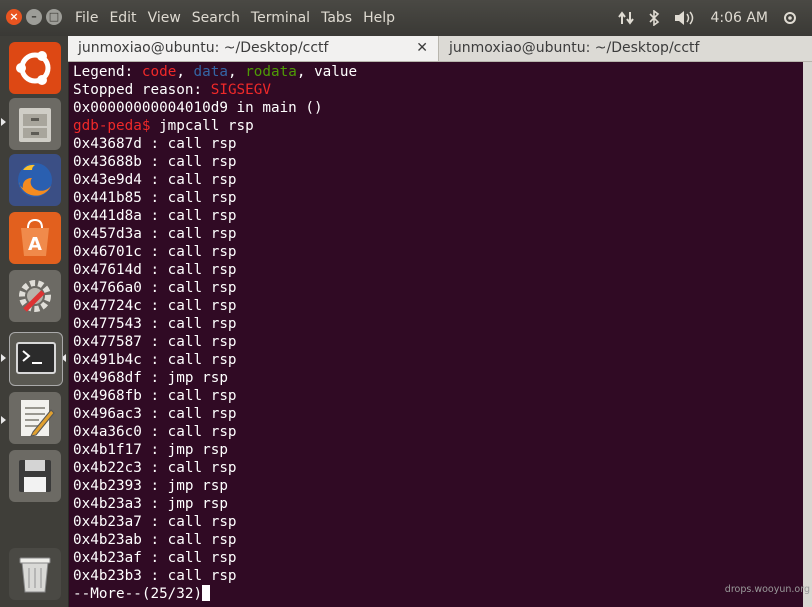 The height and width of the screenshot is (607, 812). What do you see at coordinates (336, 18) in the screenshot?
I see `menu-tabs: Tabs` at bounding box center [336, 18].